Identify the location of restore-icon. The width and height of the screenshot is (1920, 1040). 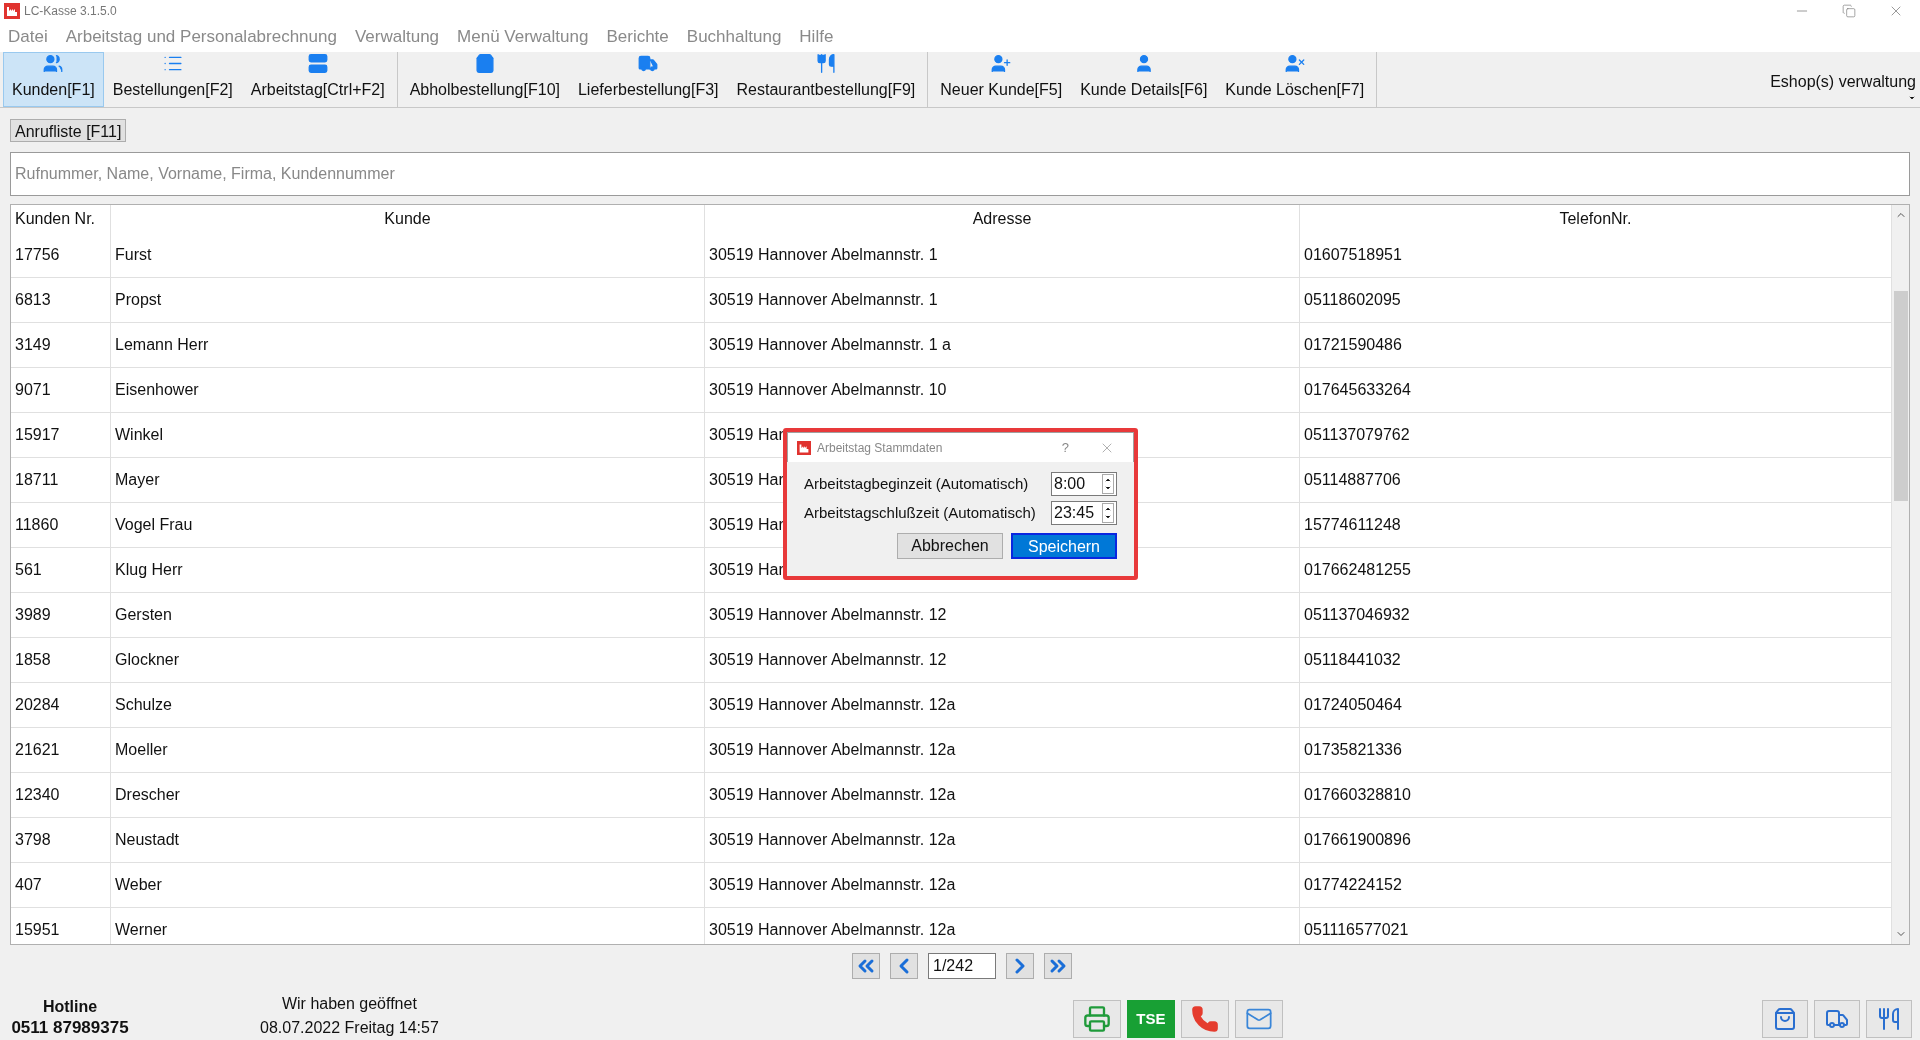
(1849, 11).